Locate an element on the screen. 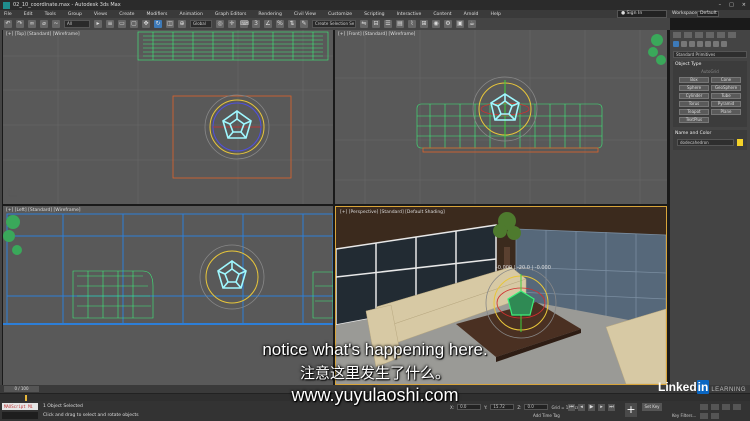  object-button-pyramid: Pyramid is located at coordinates (726, 104).